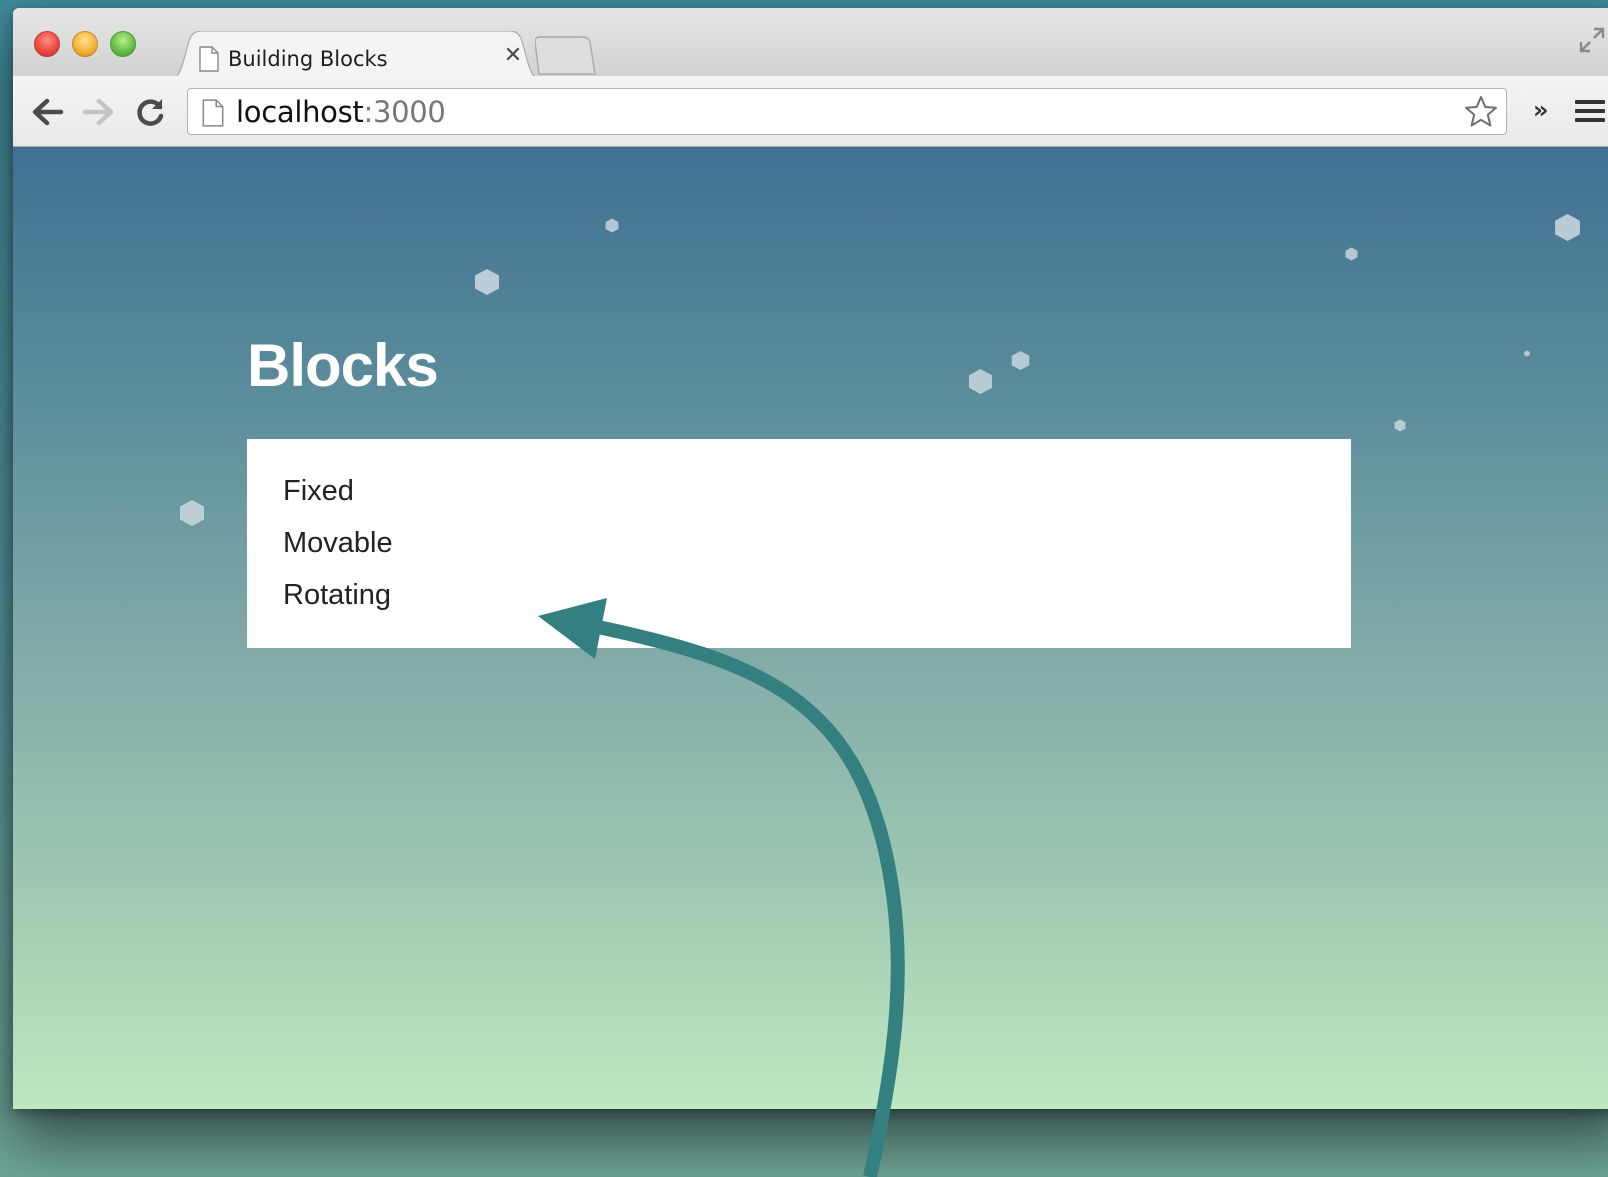  Describe the element at coordinates (513, 55) in the screenshot. I see `close-icon: ✕` at that location.